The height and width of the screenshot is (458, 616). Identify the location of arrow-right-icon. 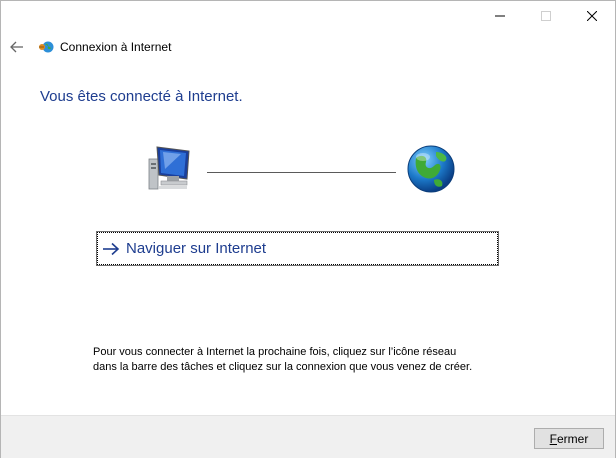
(111, 249).